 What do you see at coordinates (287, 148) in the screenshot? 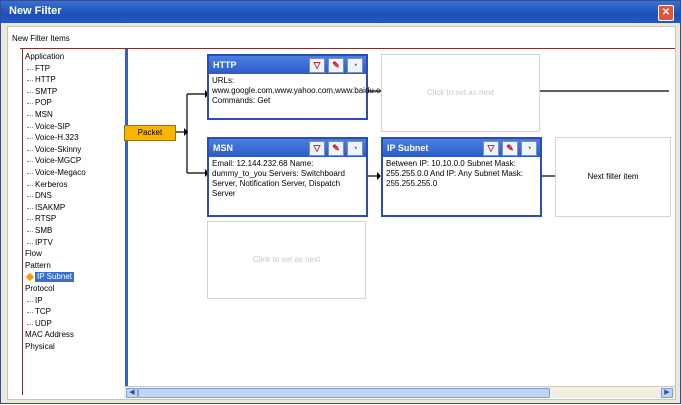
I see `card-header: MSN ▽ ✎ ◔` at bounding box center [287, 148].